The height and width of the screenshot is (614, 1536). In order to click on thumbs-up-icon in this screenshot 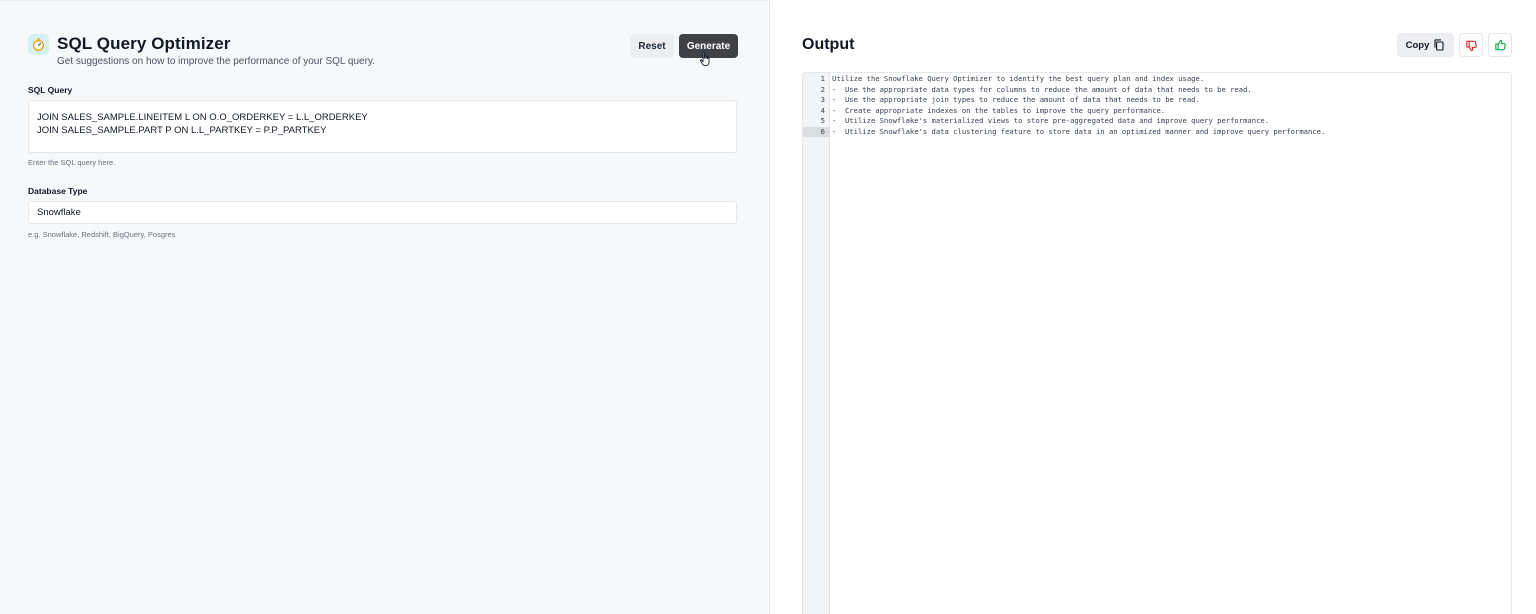, I will do `click(1500, 44)`.